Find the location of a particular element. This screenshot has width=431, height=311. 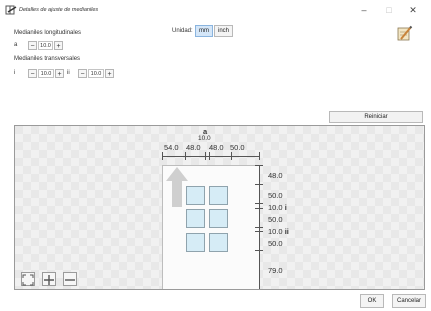

ii-decrement-button: − is located at coordinates (82, 73).